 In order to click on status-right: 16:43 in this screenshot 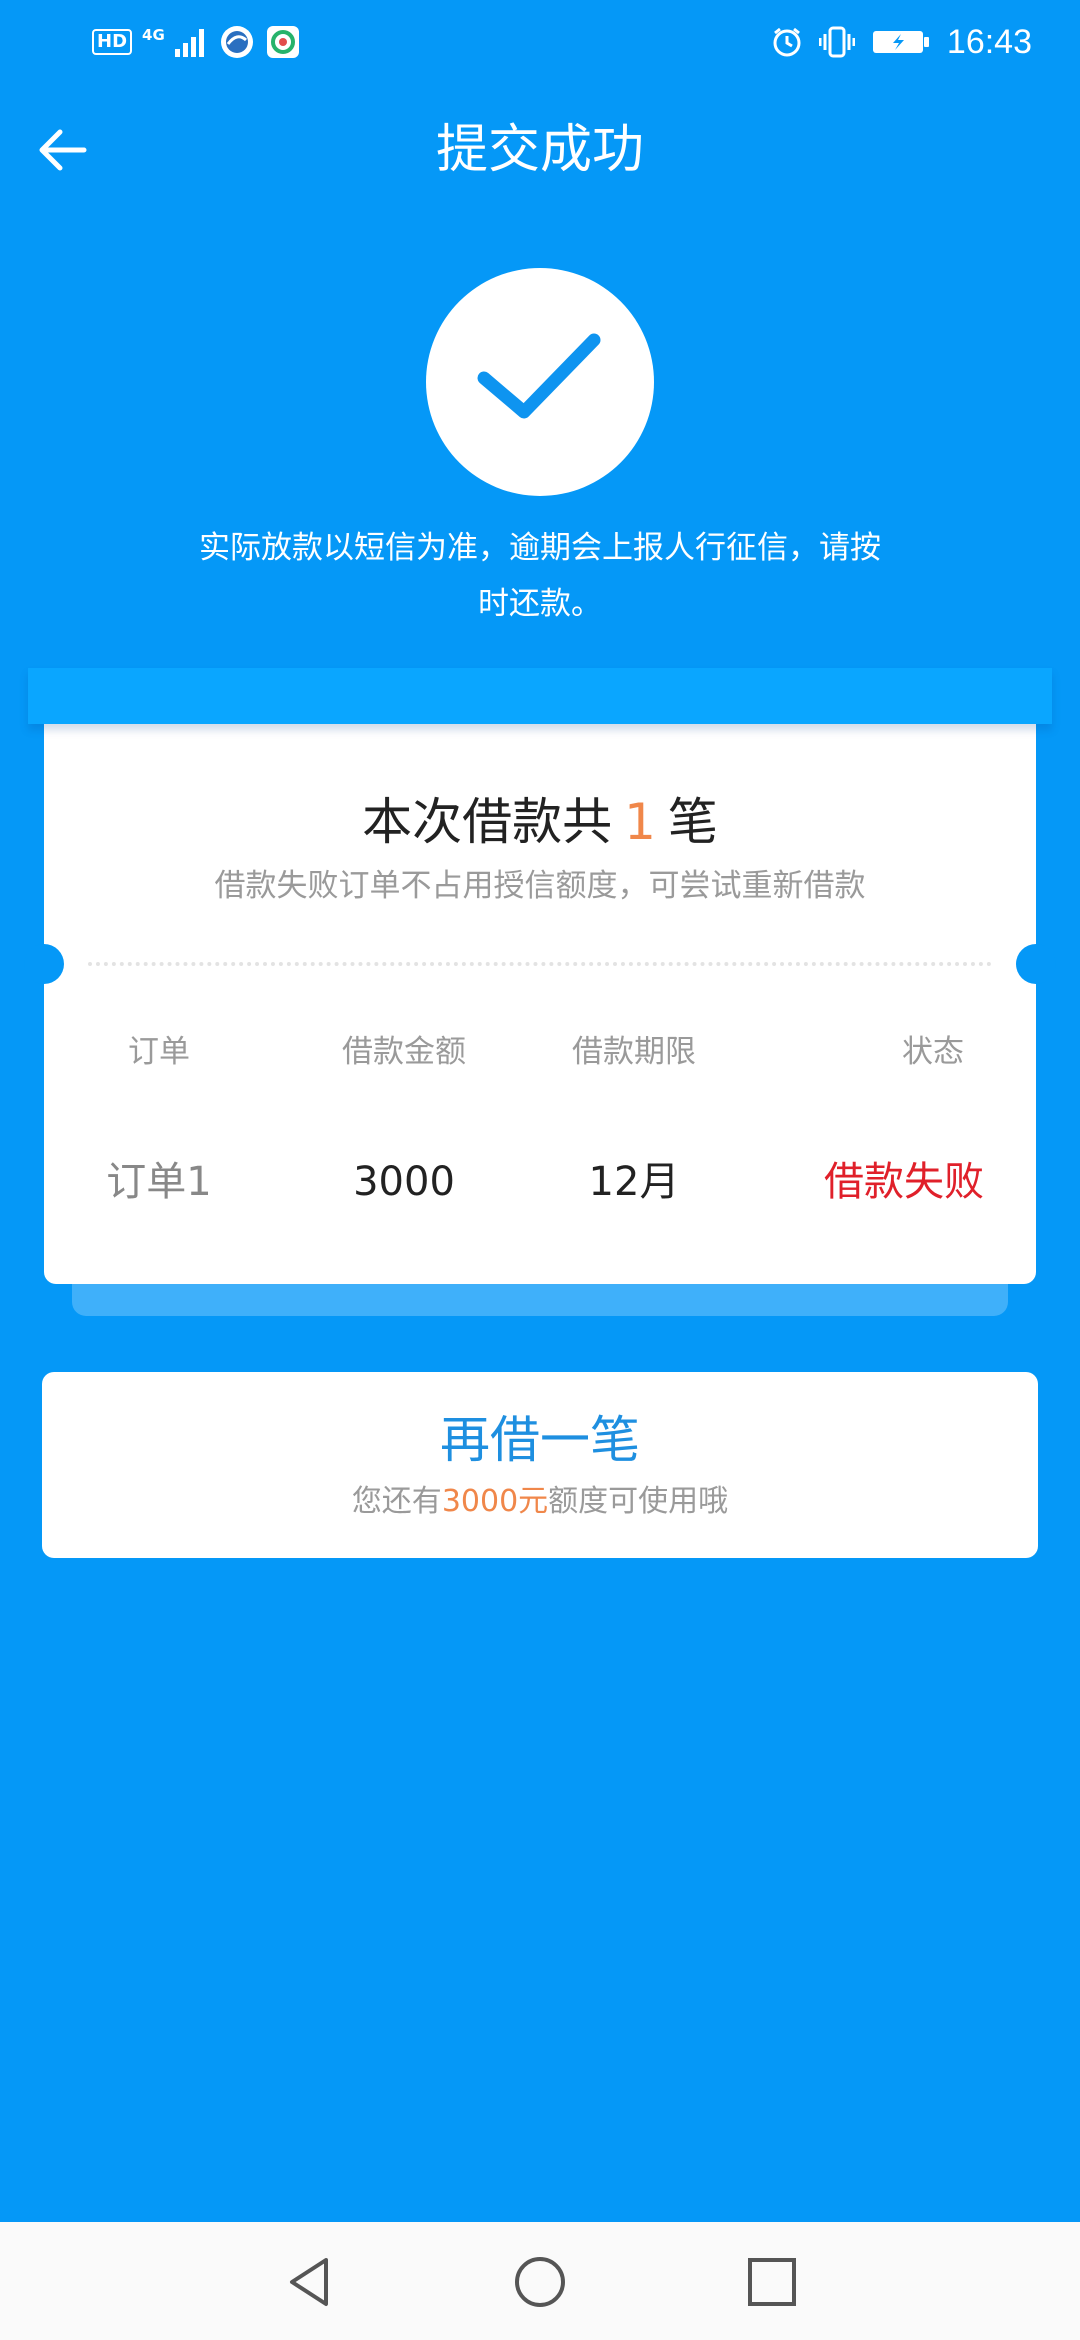, I will do `click(901, 42)`.